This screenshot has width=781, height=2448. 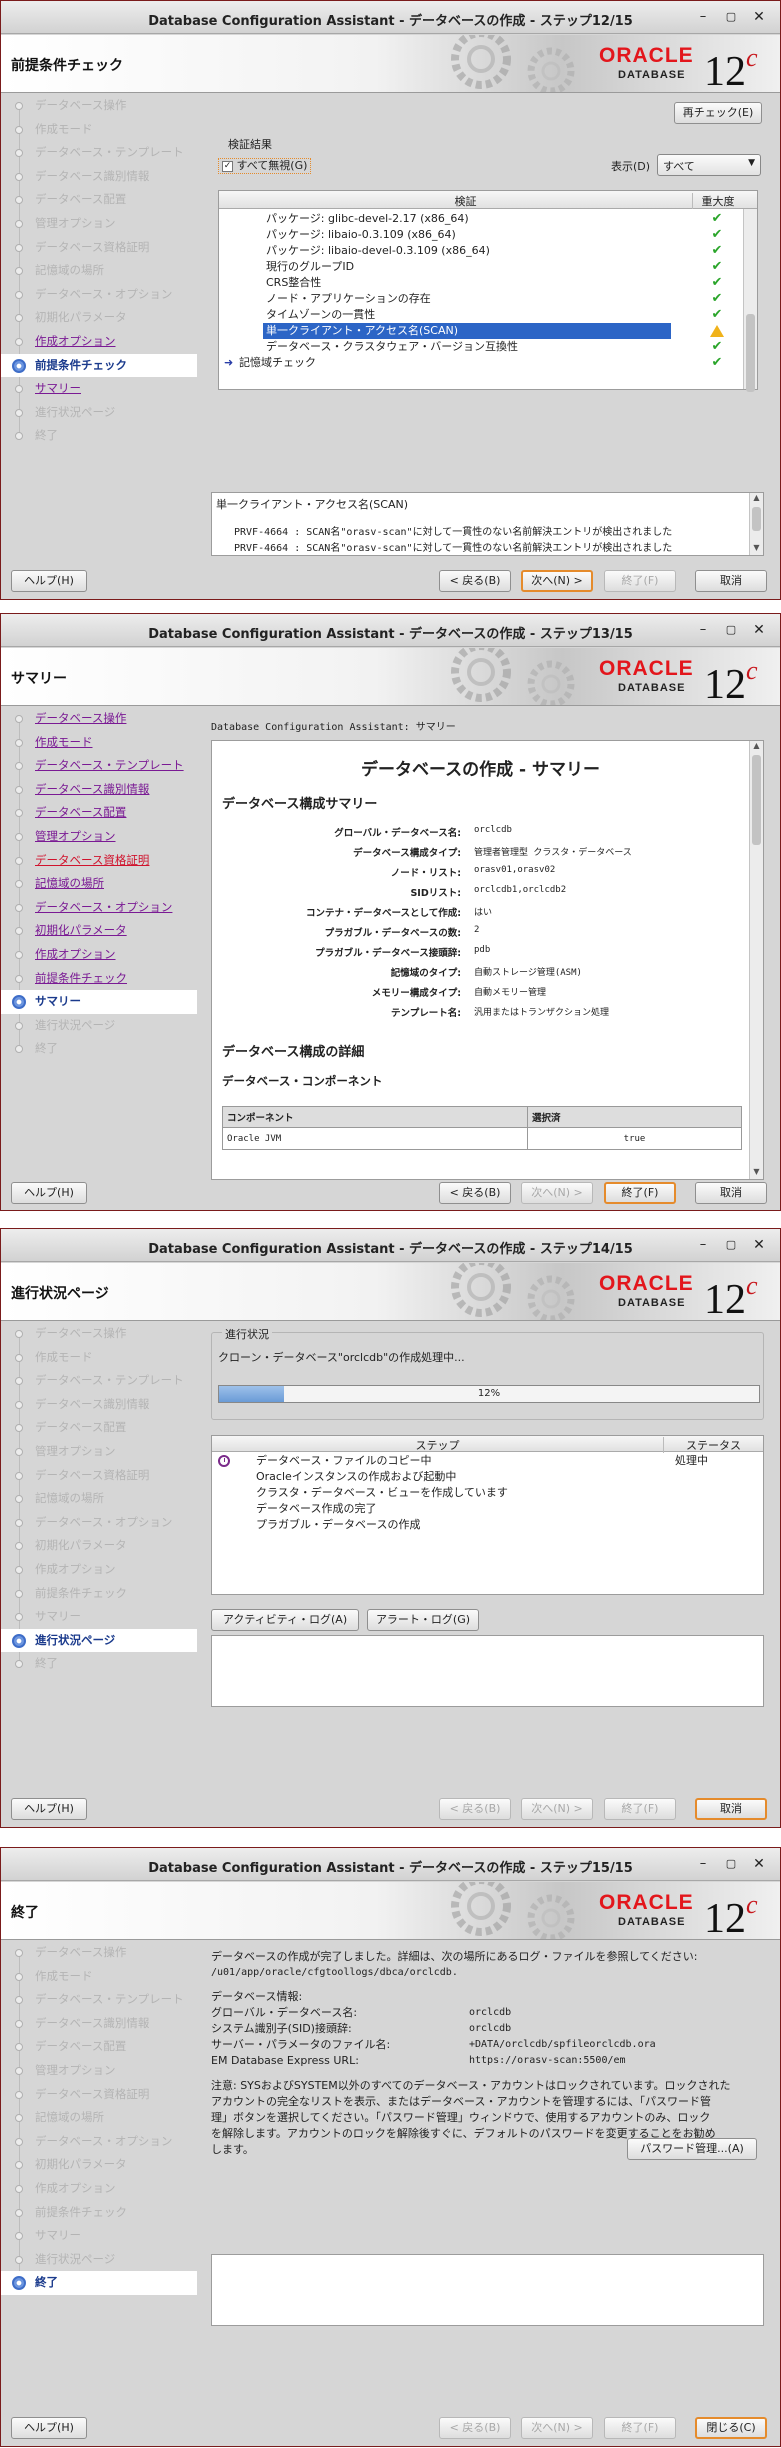 I want to click on summary-subsection-heading: データベース・コンポーネント, so click(x=302, y=1081).